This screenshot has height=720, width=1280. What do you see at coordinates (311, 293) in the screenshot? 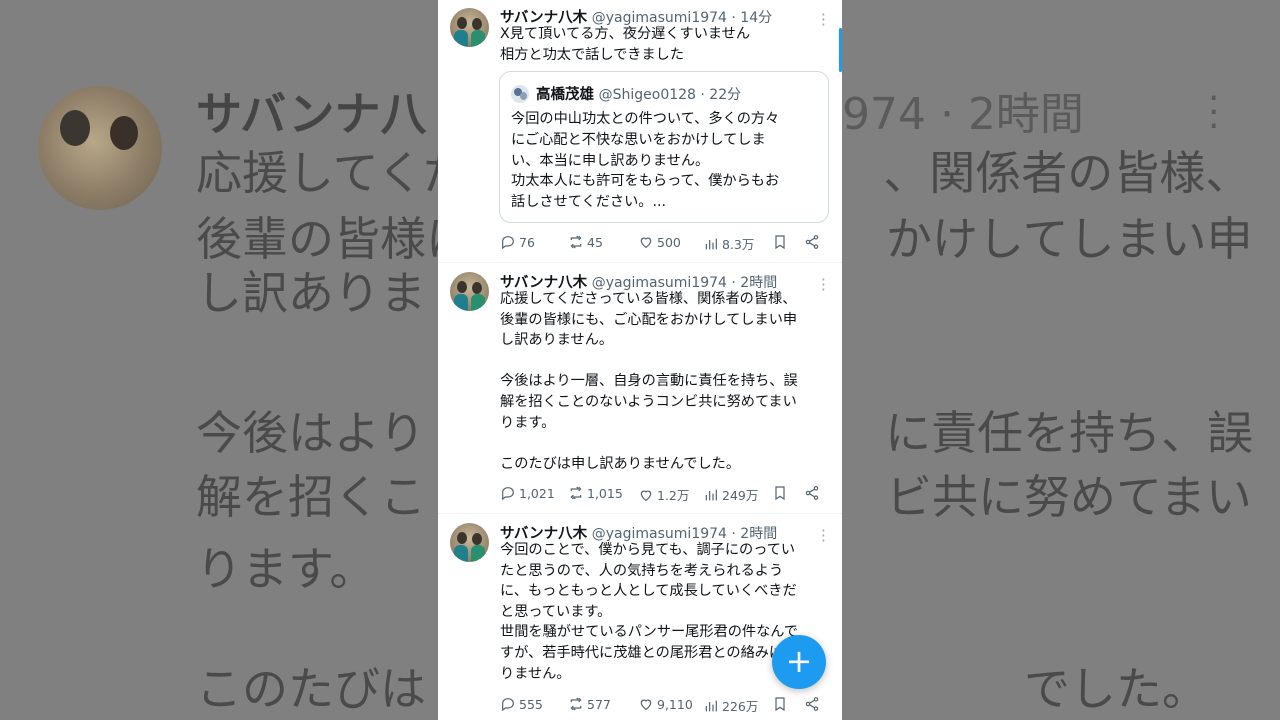
I see `background-text-line: し訳ありま` at bounding box center [311, 293].